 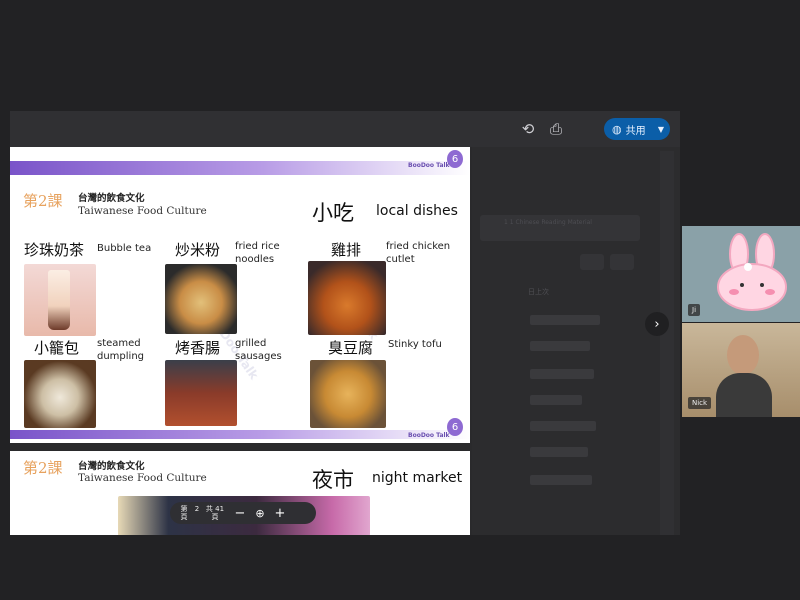 I want to click on globe-icon: ◍, so click(x=617, y=129).